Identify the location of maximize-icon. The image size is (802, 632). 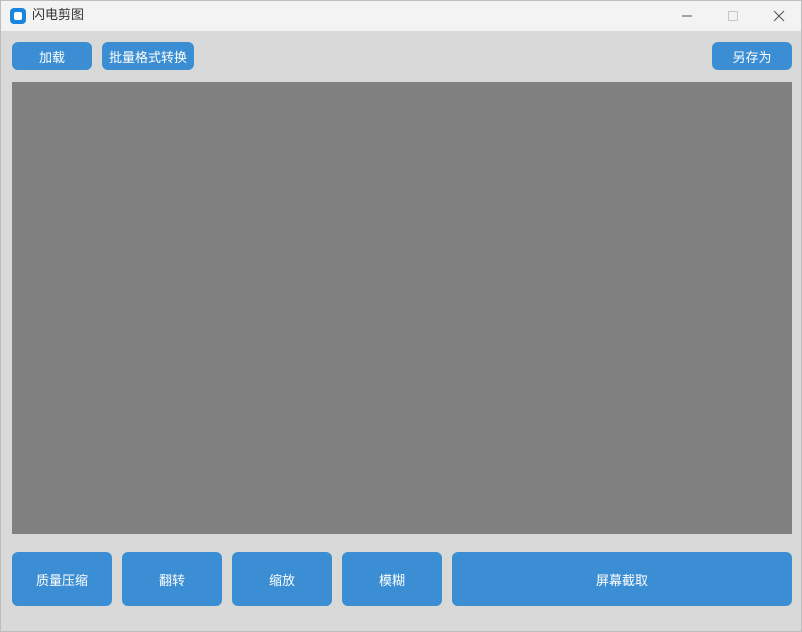
(733, 16).